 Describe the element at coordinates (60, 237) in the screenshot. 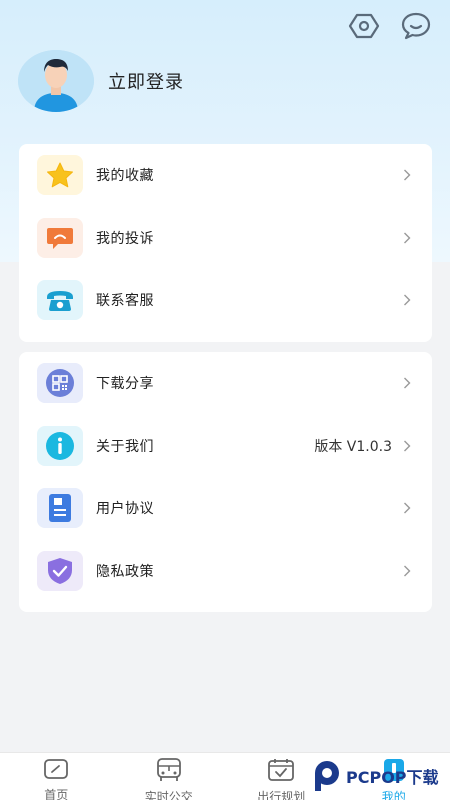

I see `complaint-icon` at that location.